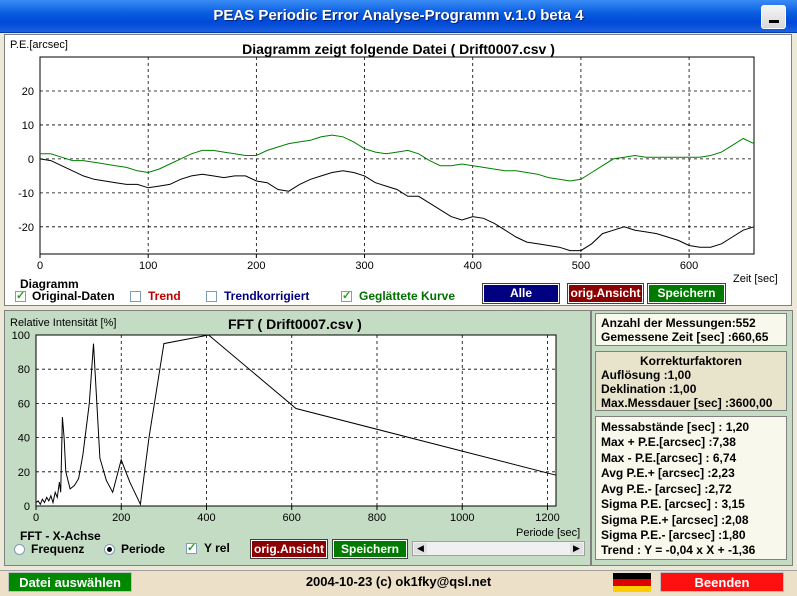 The width and height of the screenshot is (797, 596). What do you see at coordinates (40, 266) in the screenshot?
I see `upper-x-tick-label: 0` at bounding box center [40, 266].